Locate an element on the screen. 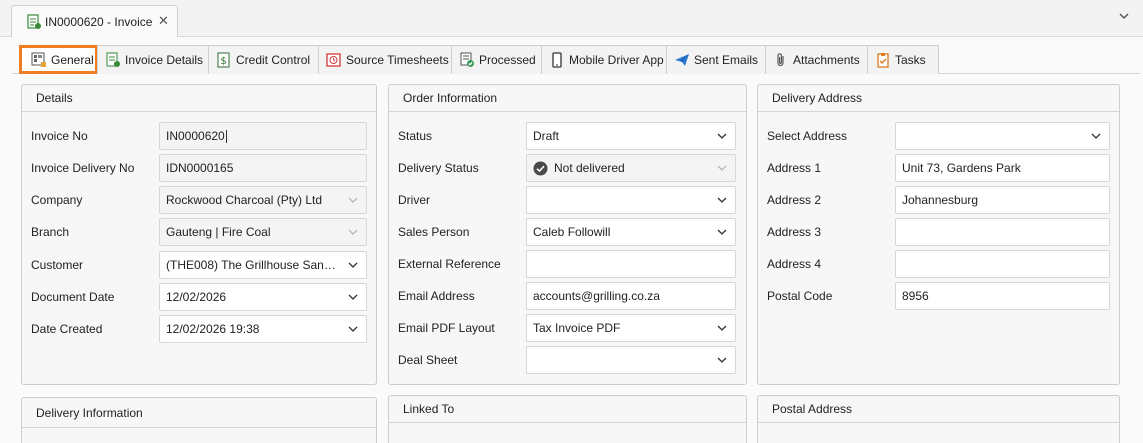 This screenshot has width=1143, height=443. tab-label: Attachments is located at coordinates (826, 60).